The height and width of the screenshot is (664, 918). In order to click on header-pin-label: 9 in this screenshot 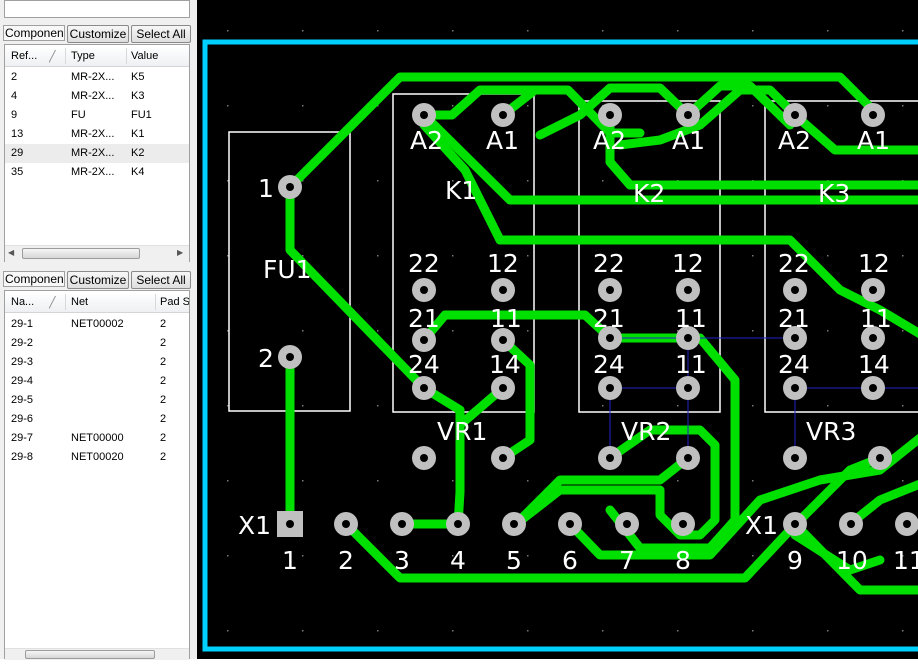, I will do `click(795, 560)`.